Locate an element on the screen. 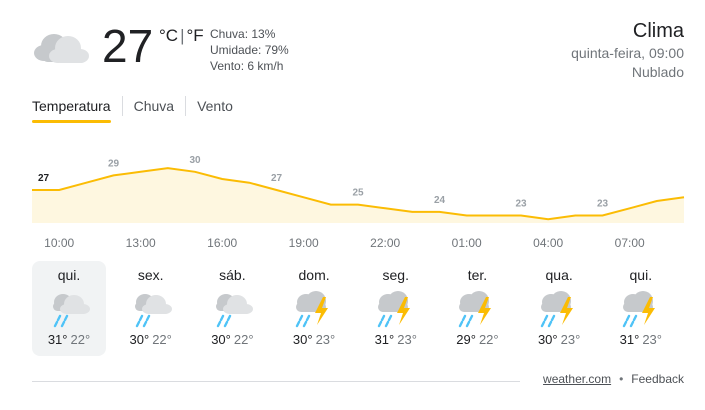 The image size is (705, 410). time-tick-label: 22:00 is located at coordinates (385, 243).